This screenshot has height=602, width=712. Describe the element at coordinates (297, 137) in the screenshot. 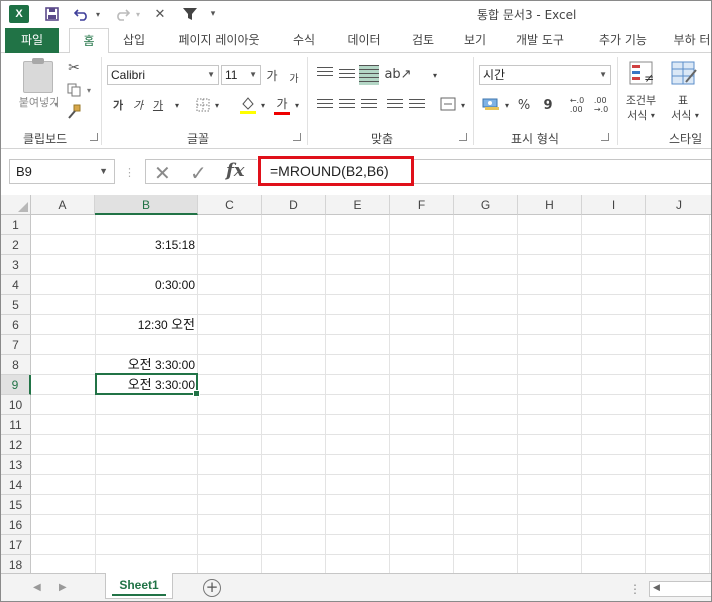

I see `font-launcher-icon` at that location.